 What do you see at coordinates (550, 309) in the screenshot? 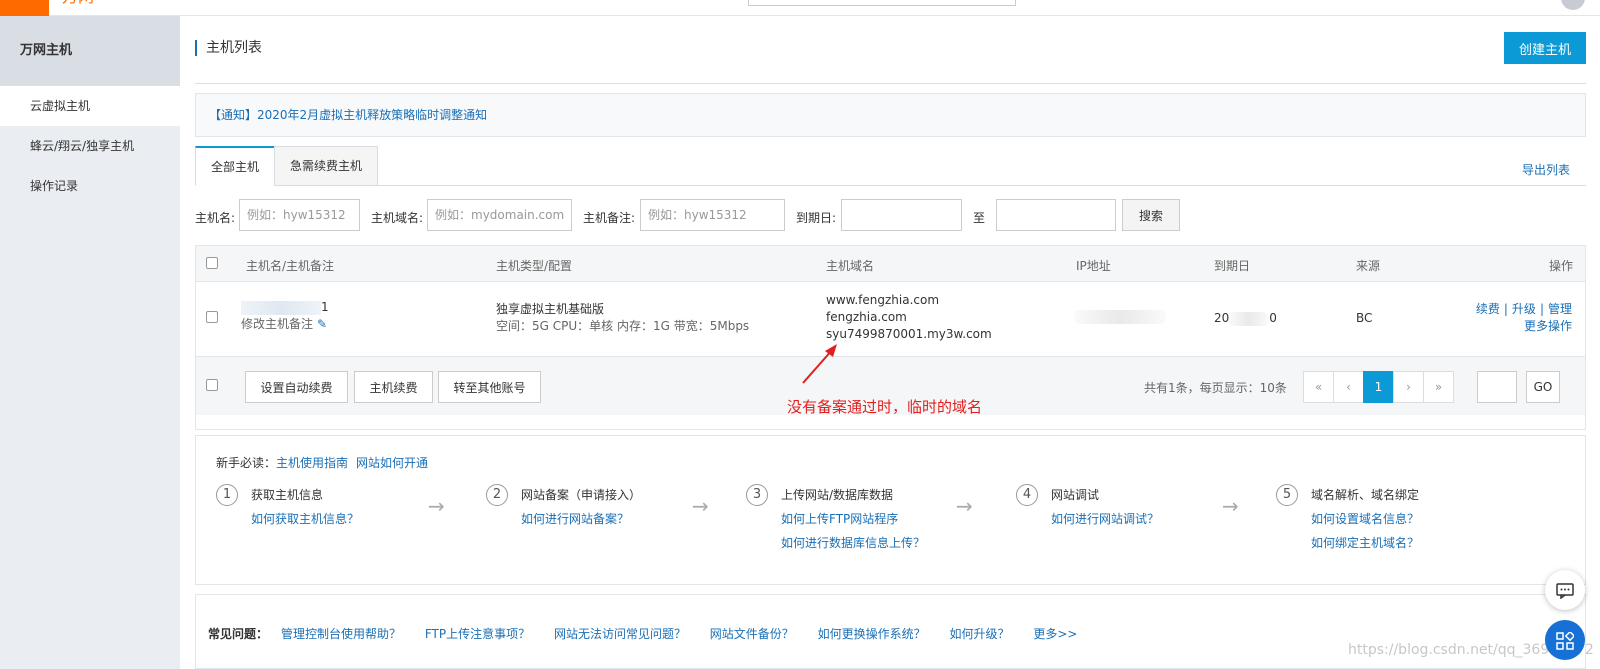
I see `host-type: 独享虚拟主机基础版` at bounding box center [550, 309].